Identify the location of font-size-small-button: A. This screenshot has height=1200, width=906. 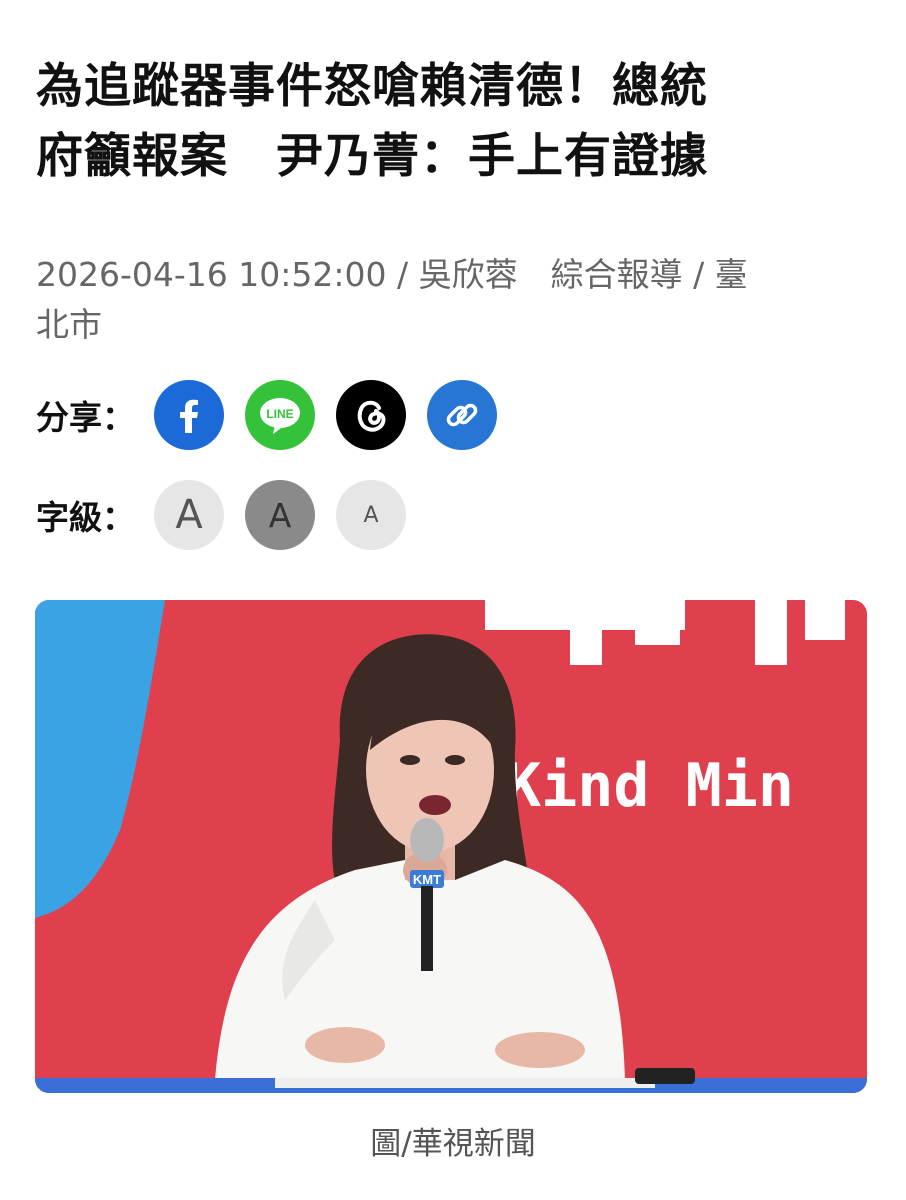
(371, 515).